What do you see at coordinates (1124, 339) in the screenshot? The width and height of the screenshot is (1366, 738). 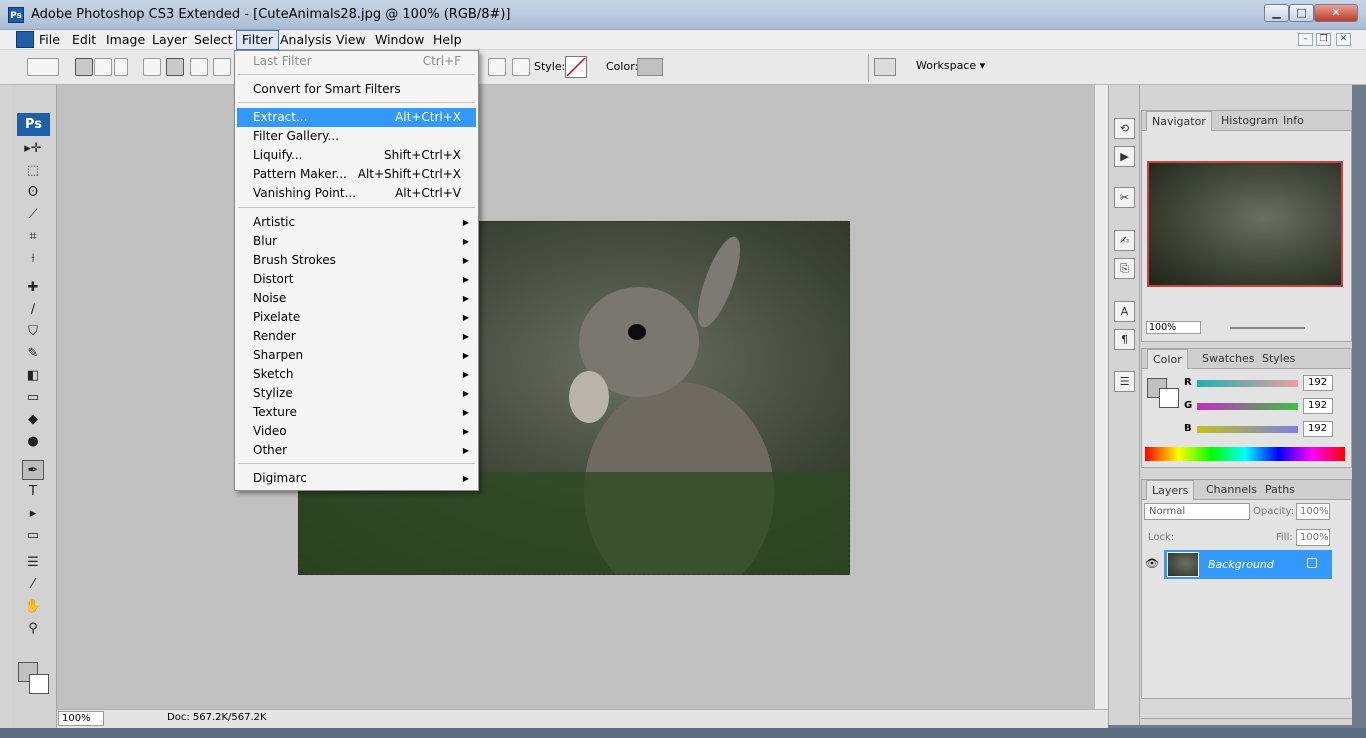 I see `paragraph-icon: ¶` at bounding box center [1124, 339].